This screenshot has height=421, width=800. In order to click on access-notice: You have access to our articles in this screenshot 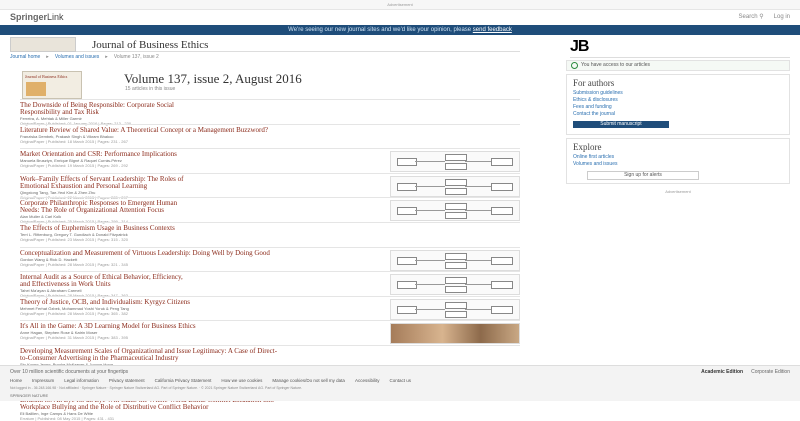, I will do `click(678, 65)`.